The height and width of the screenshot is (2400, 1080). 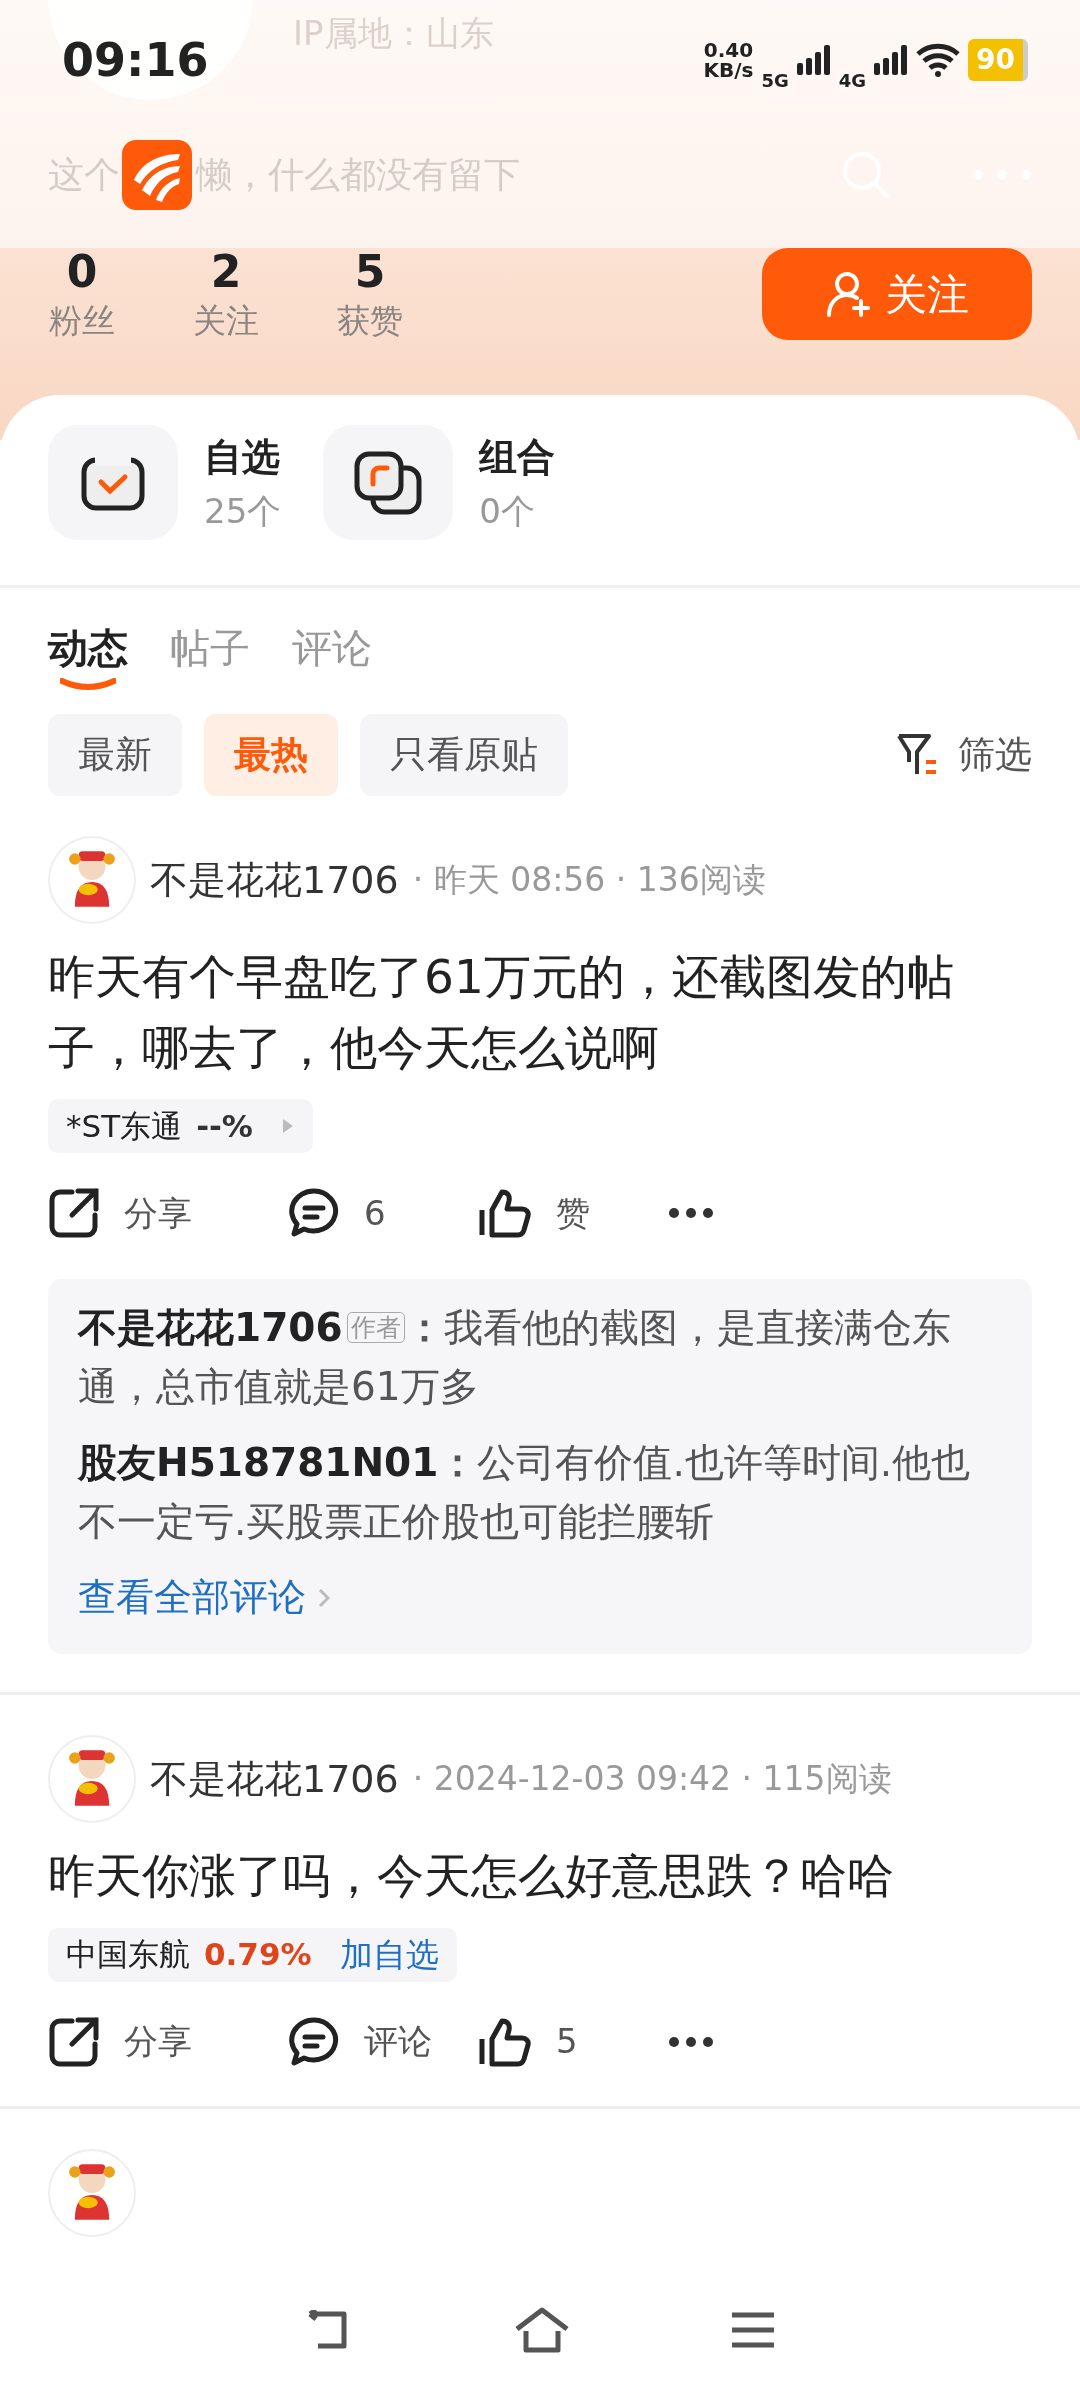 What do you see at coordinates (501, 1012) in the screenshot?
I see `post-text: 昨天有个早盘吃了61万元的，还截图发的帖子，哪去了，他今天怎么说啊` at bounding box center [501, 1012].